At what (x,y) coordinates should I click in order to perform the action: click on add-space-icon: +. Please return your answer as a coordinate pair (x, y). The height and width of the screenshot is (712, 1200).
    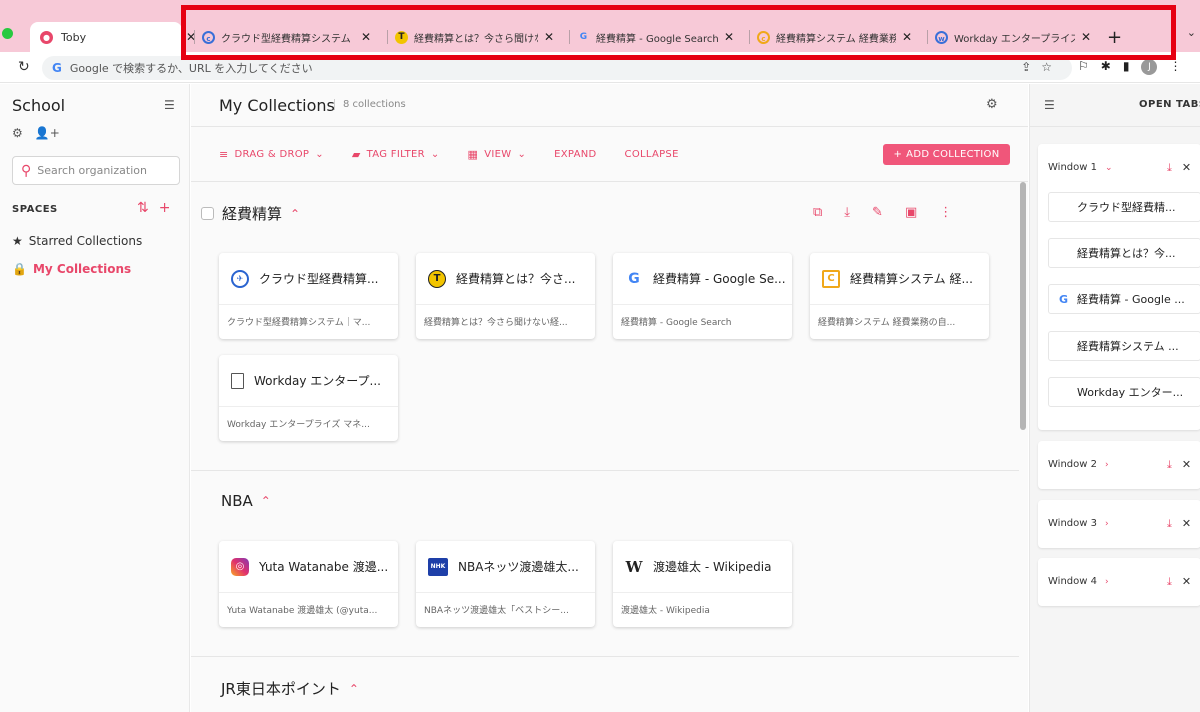
    Looking at the image, I should click on (165, 208).